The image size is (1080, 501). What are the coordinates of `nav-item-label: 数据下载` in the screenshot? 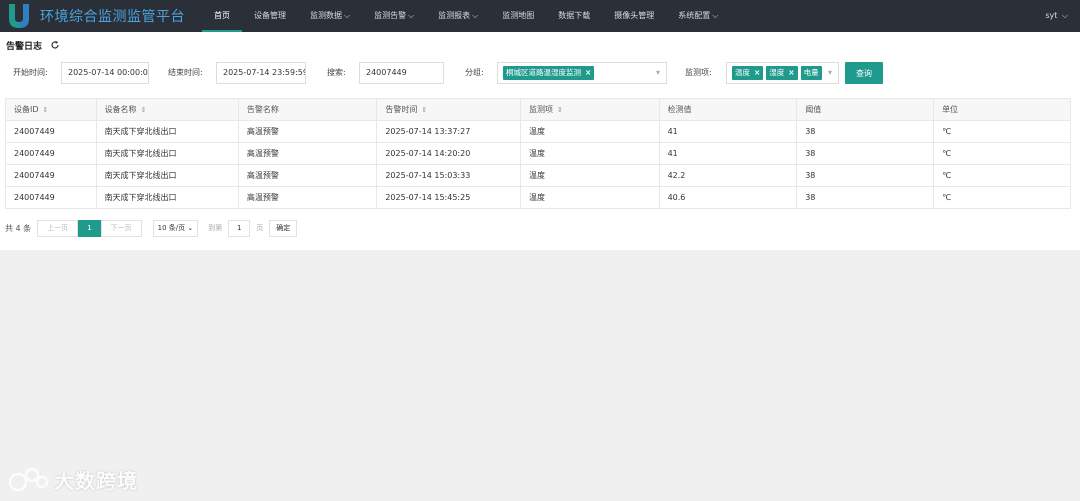 It's located at (574, 15).